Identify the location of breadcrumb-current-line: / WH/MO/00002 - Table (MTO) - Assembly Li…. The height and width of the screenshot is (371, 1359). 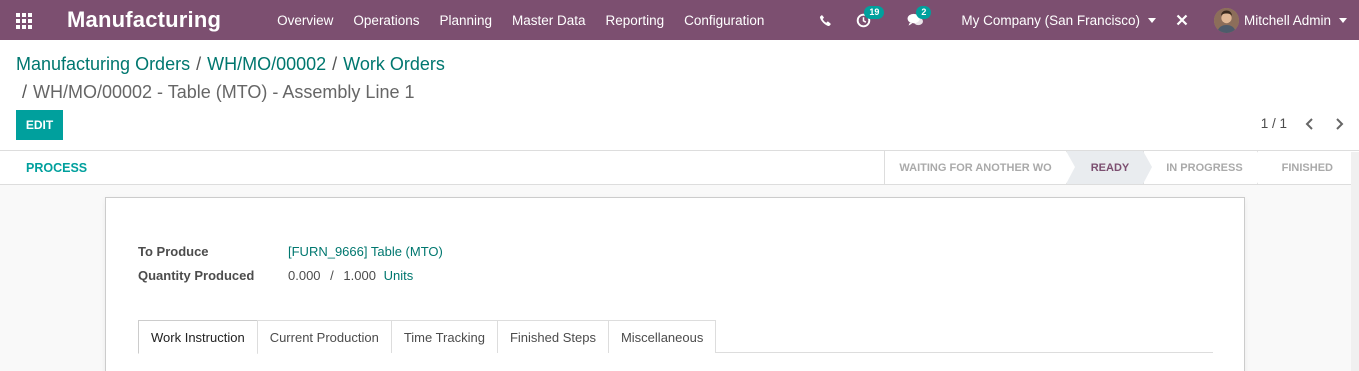
(316, 92).